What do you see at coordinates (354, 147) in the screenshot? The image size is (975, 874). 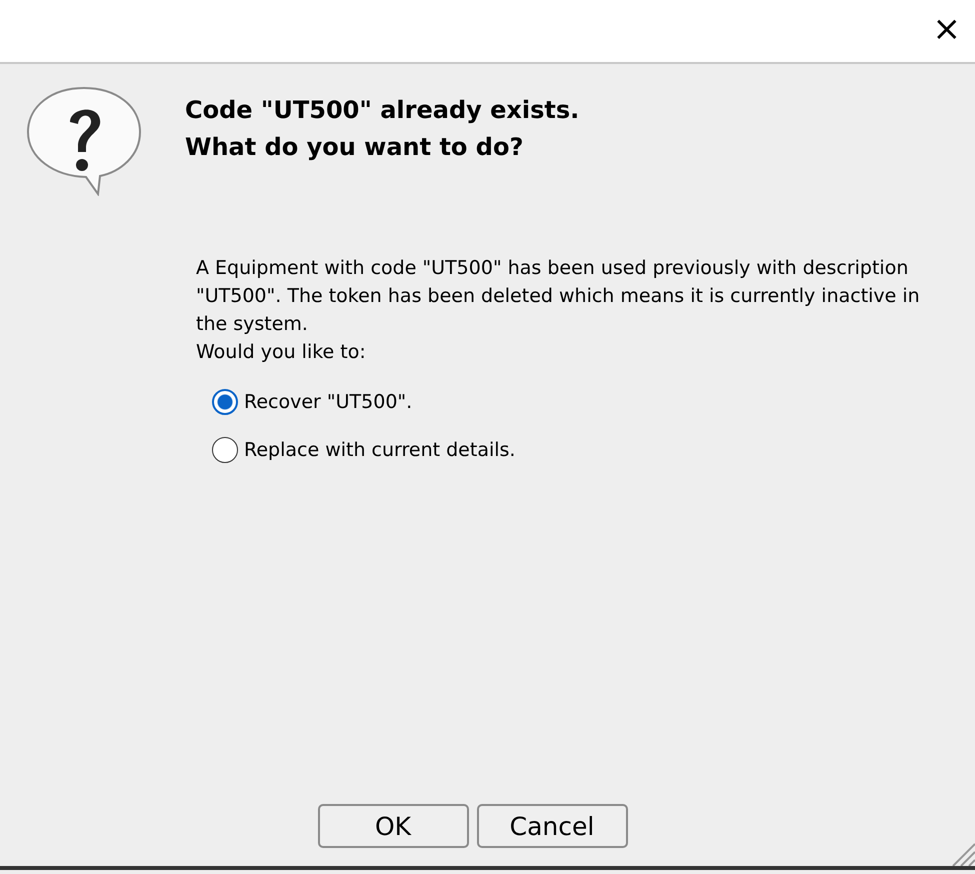 I see `dialog-heading: What do you want to do?` at bounding box center [354, 147].